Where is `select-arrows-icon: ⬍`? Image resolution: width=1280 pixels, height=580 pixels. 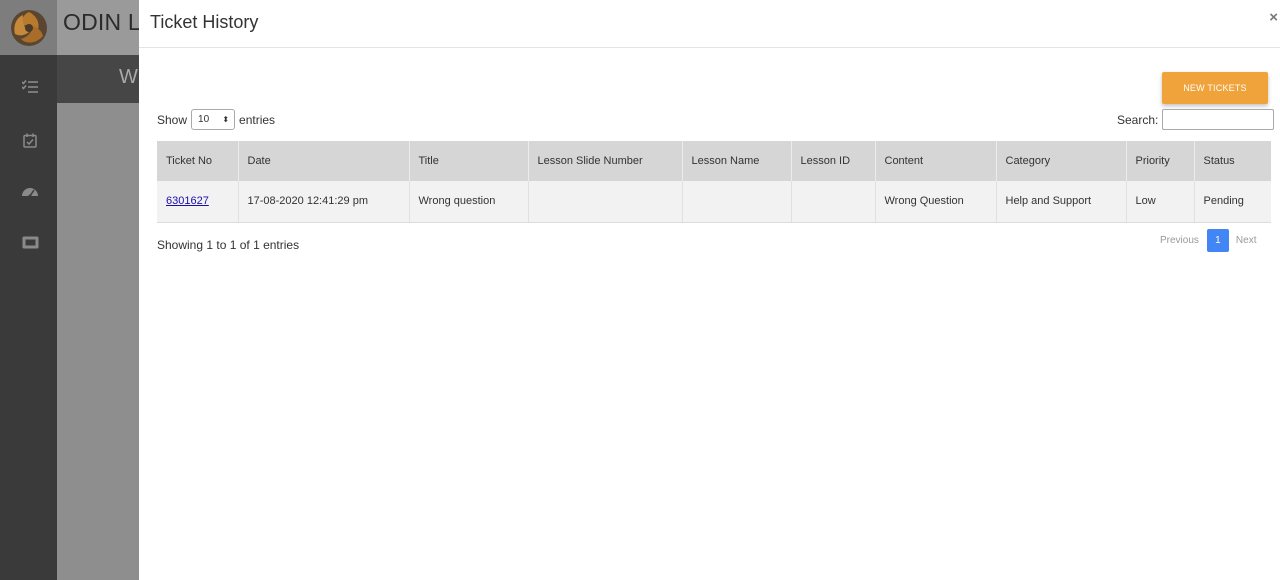
select-arrows-icon: ⬍ is located at coordinates (226, 119).